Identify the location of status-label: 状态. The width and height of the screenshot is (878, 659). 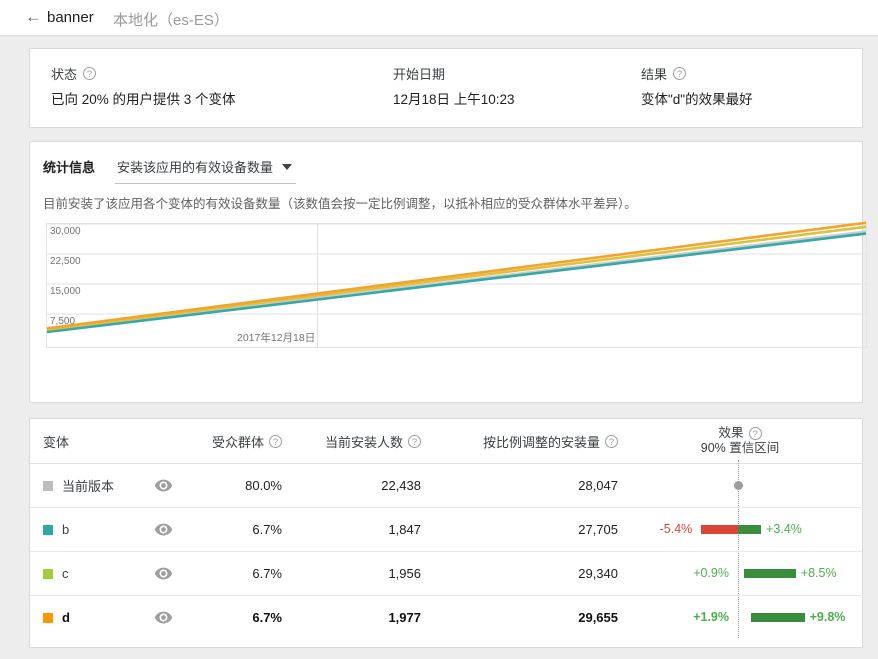
(64, 74).